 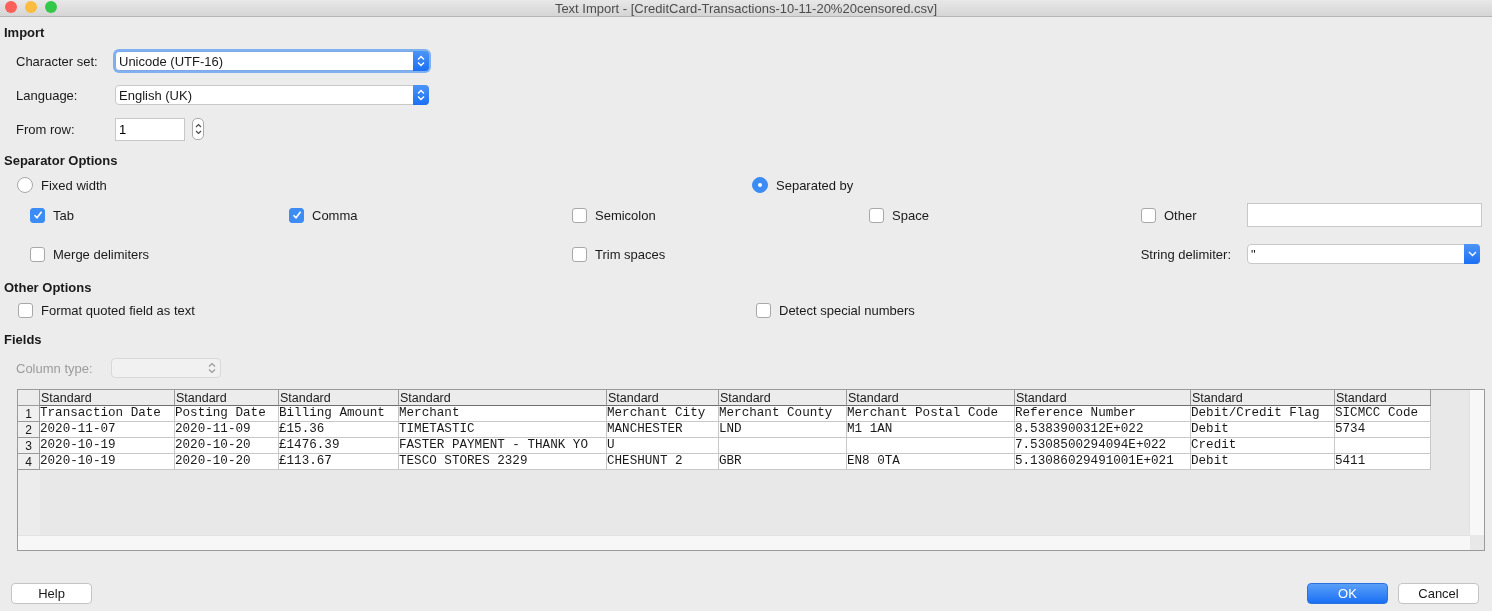 What do you see at coordinates (159, 254) in the screenshot?
I see `checkbox-option: Merge delimiters` at bounding box center [159, 254].